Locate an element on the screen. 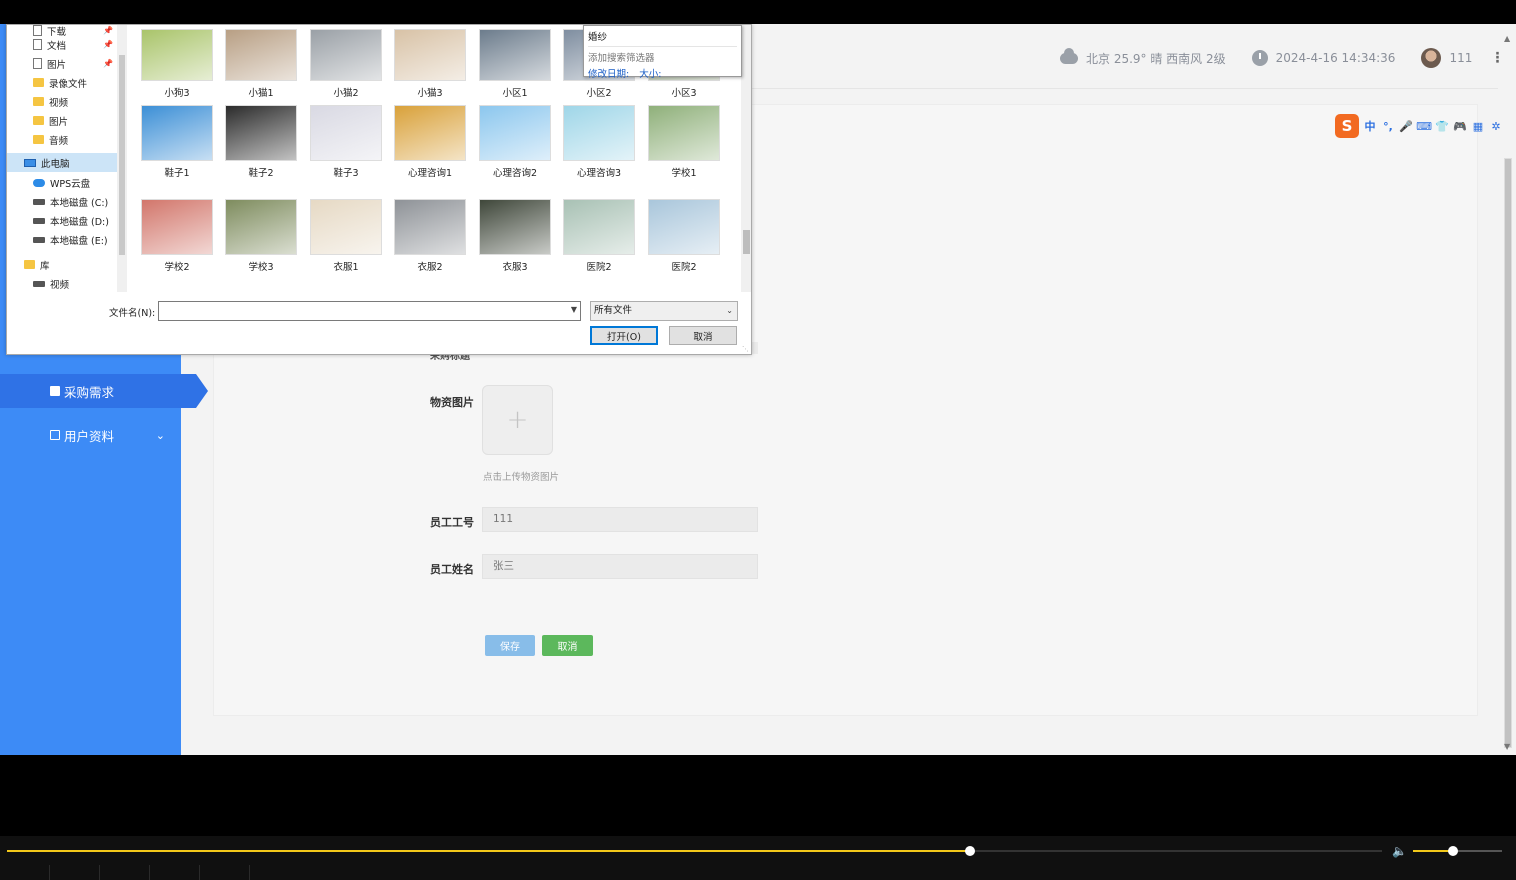 Image resolution: width=1516 pixels, height=880 pixels. volume-slider is located at coordinates (1457, 851).